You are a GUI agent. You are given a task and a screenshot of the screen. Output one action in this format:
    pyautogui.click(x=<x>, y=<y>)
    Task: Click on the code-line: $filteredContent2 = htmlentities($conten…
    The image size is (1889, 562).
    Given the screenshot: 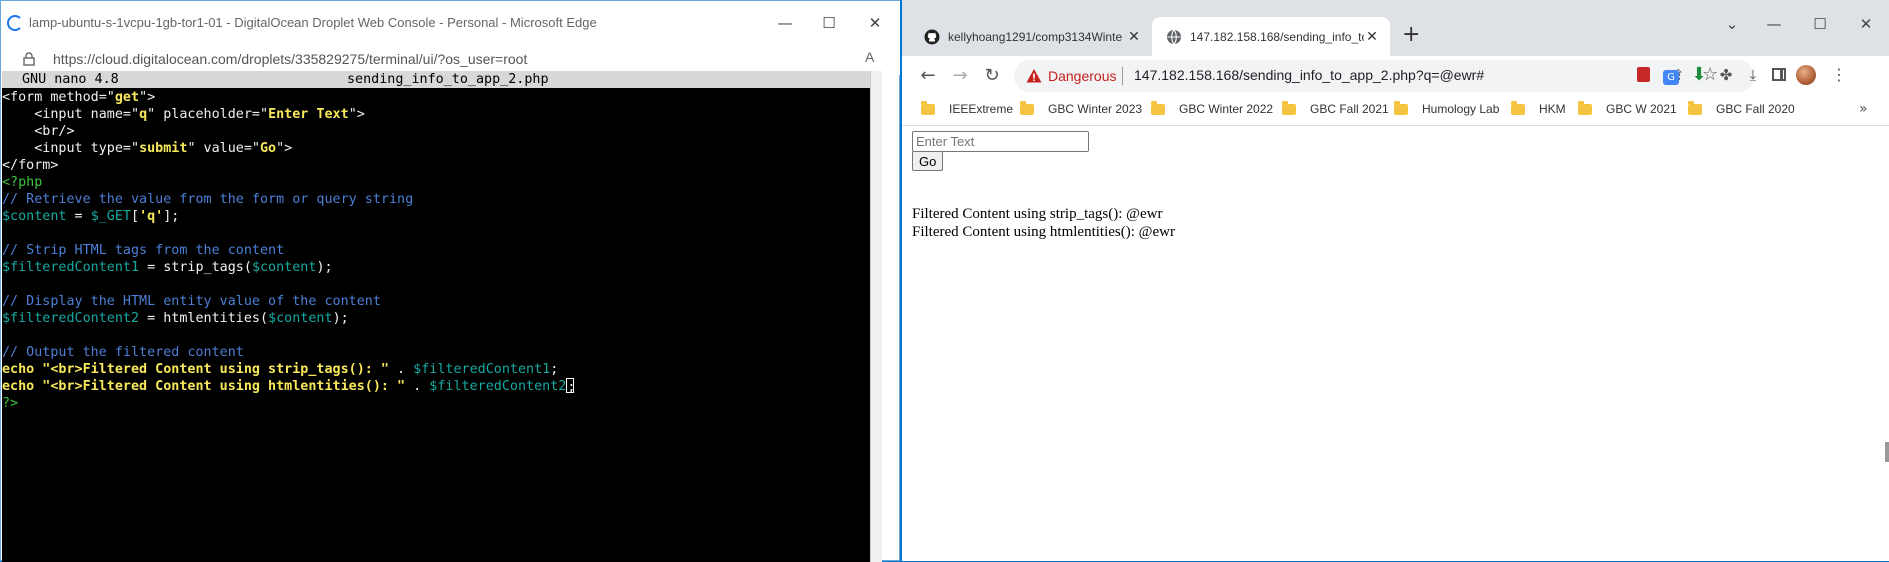 What is the action you would take?
    pyautogui.click(x=442, y=318)
    